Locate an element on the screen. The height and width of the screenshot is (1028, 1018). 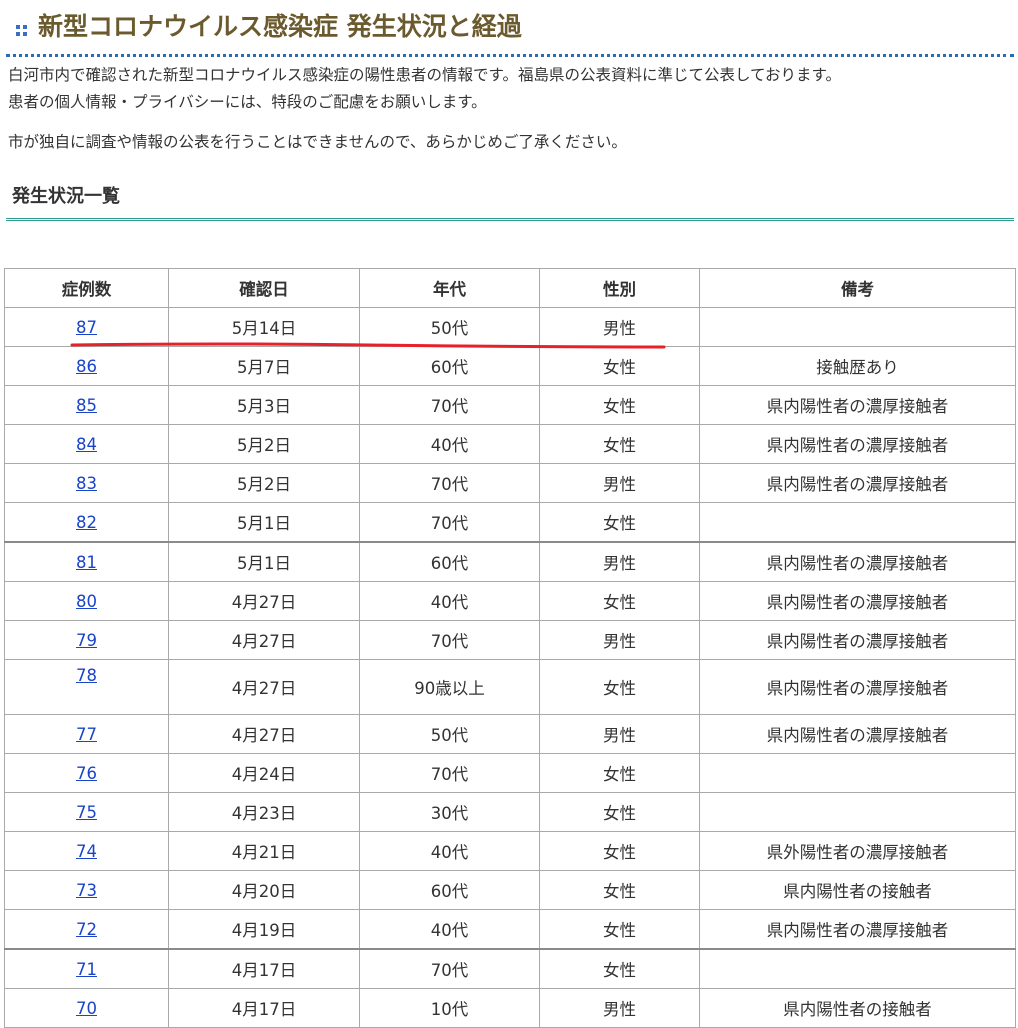
table-row: 77 4月27日 50代 男性 県内陽性者の濃厚接触者 is located at coordinates (510, 734).